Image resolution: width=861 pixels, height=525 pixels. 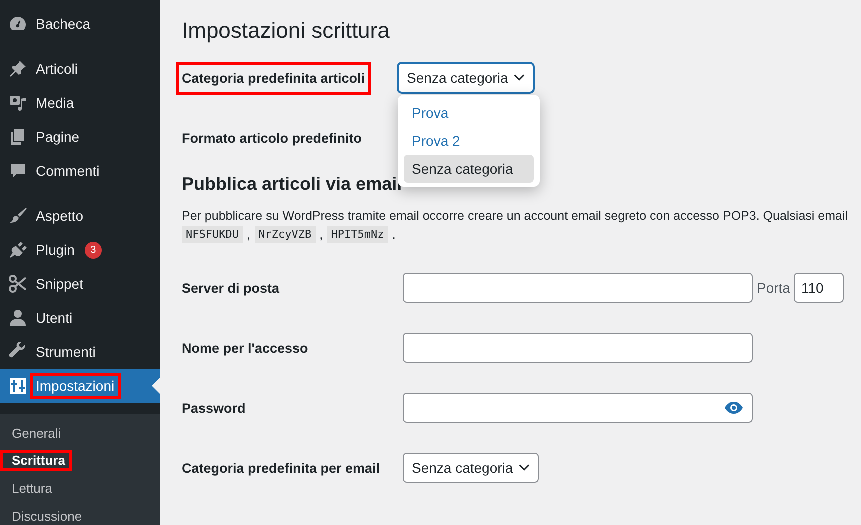 What do you see at coordinates (214, 408) in the screenshot?
I see `field-label: Password` at bounding box center [214, 408].